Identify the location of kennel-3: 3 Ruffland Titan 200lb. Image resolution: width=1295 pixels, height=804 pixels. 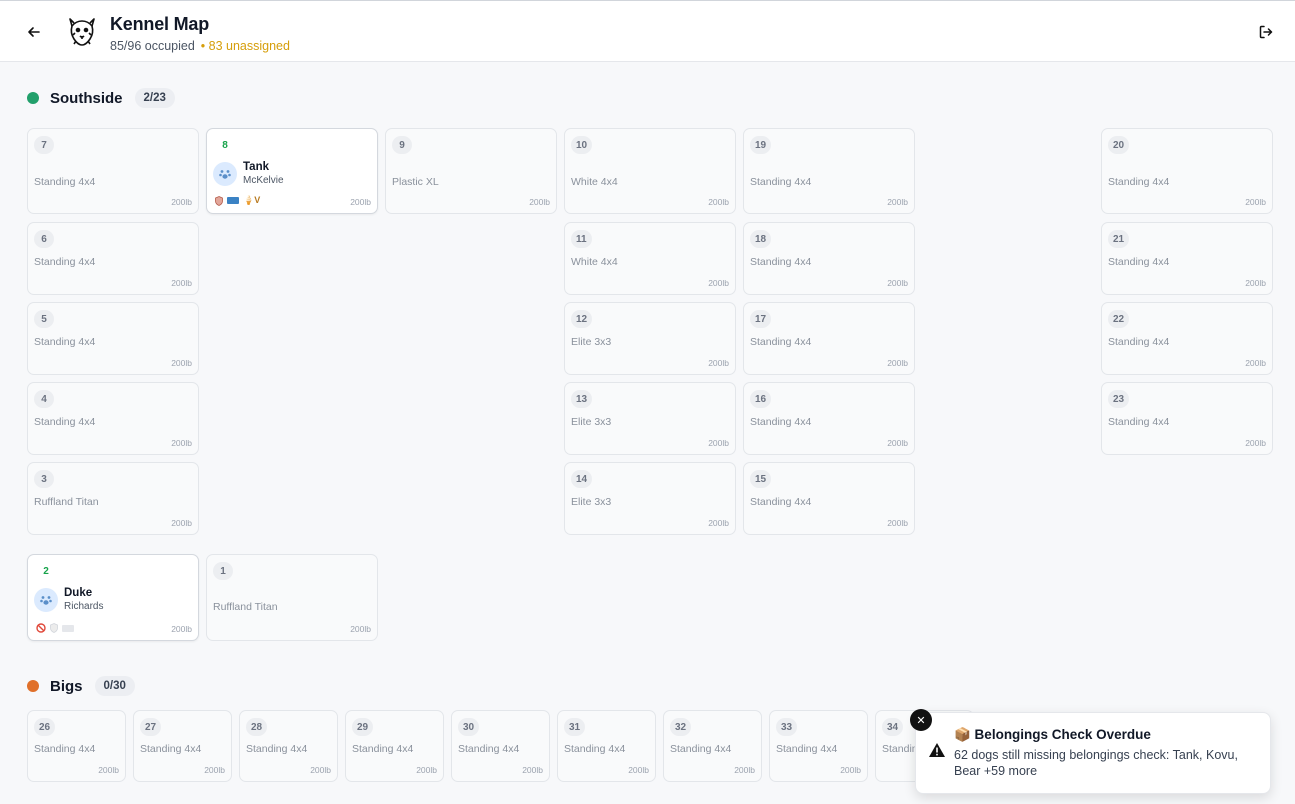
(113, 498).